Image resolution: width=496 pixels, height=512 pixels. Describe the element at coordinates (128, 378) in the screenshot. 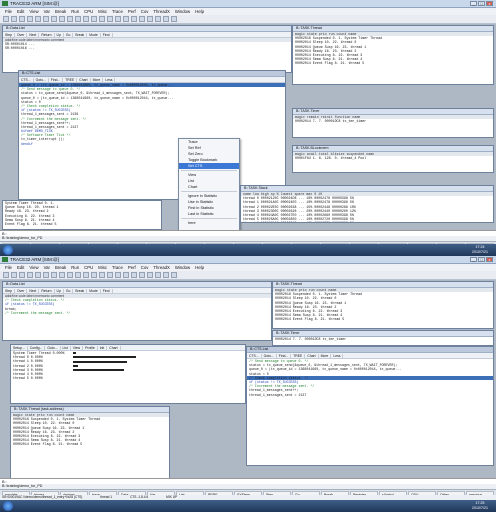

I see `statistic-row: thread 5 0.000%` at that location.